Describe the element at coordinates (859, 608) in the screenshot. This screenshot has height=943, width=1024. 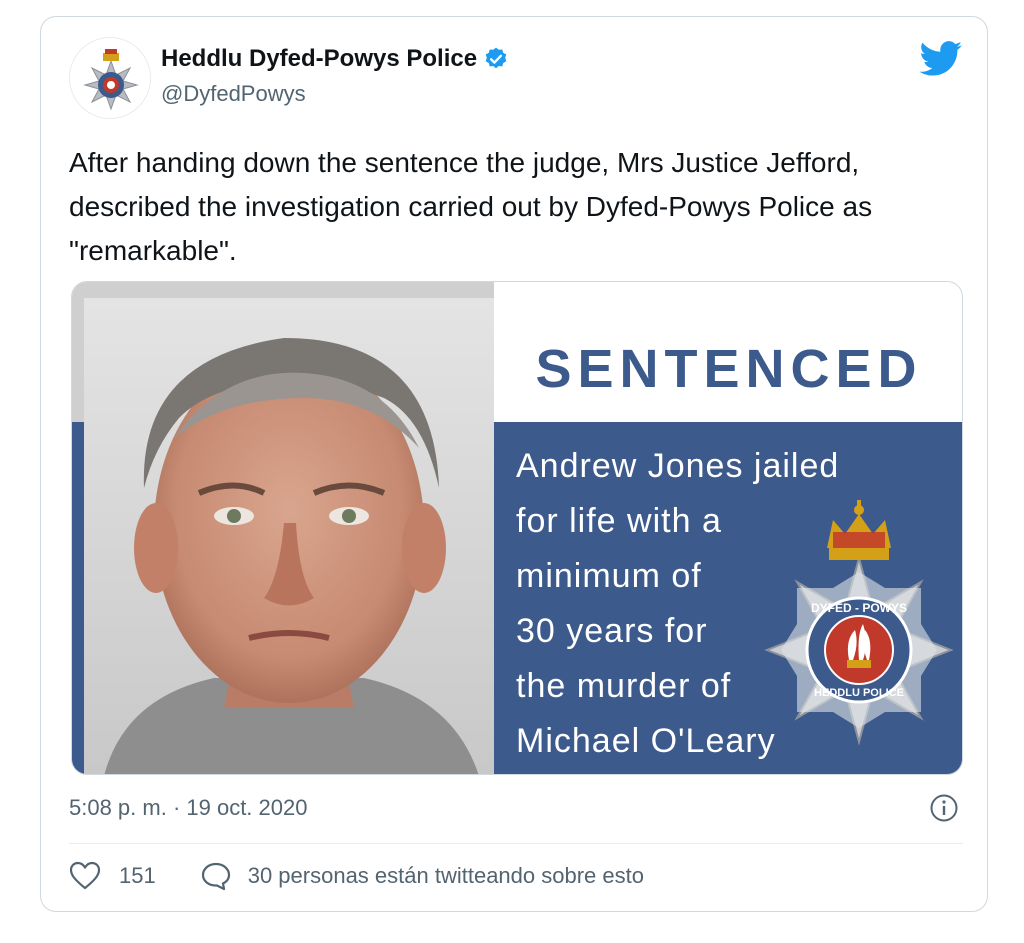
I see `badge-text-top: DYFED - POWYS` at that location.